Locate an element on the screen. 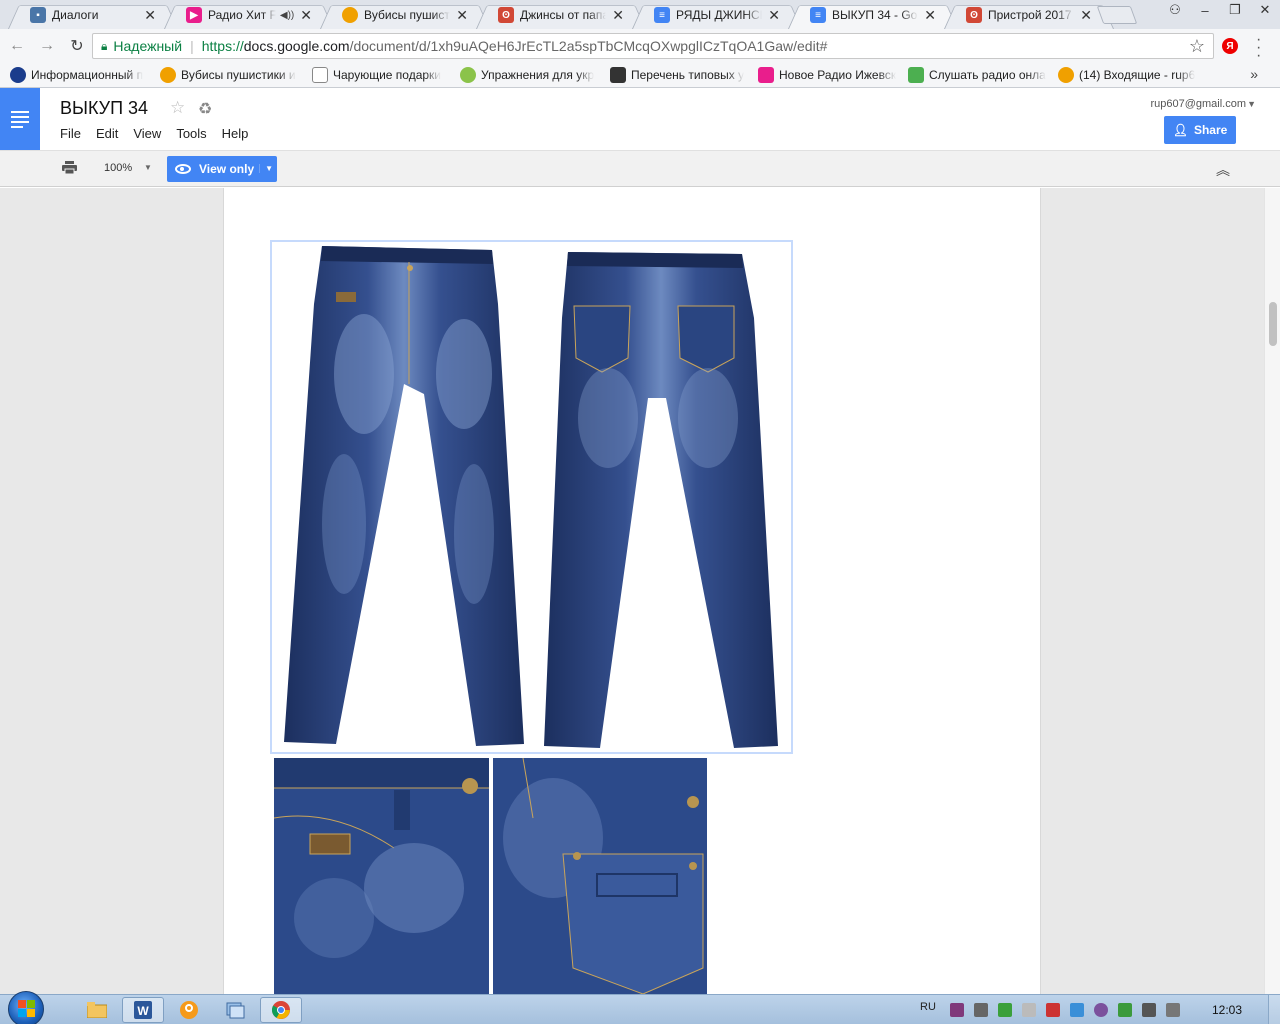 This screenshot has width=1280, height=1024. user-icon: ⚇ is located at coordinates (1175, 10).